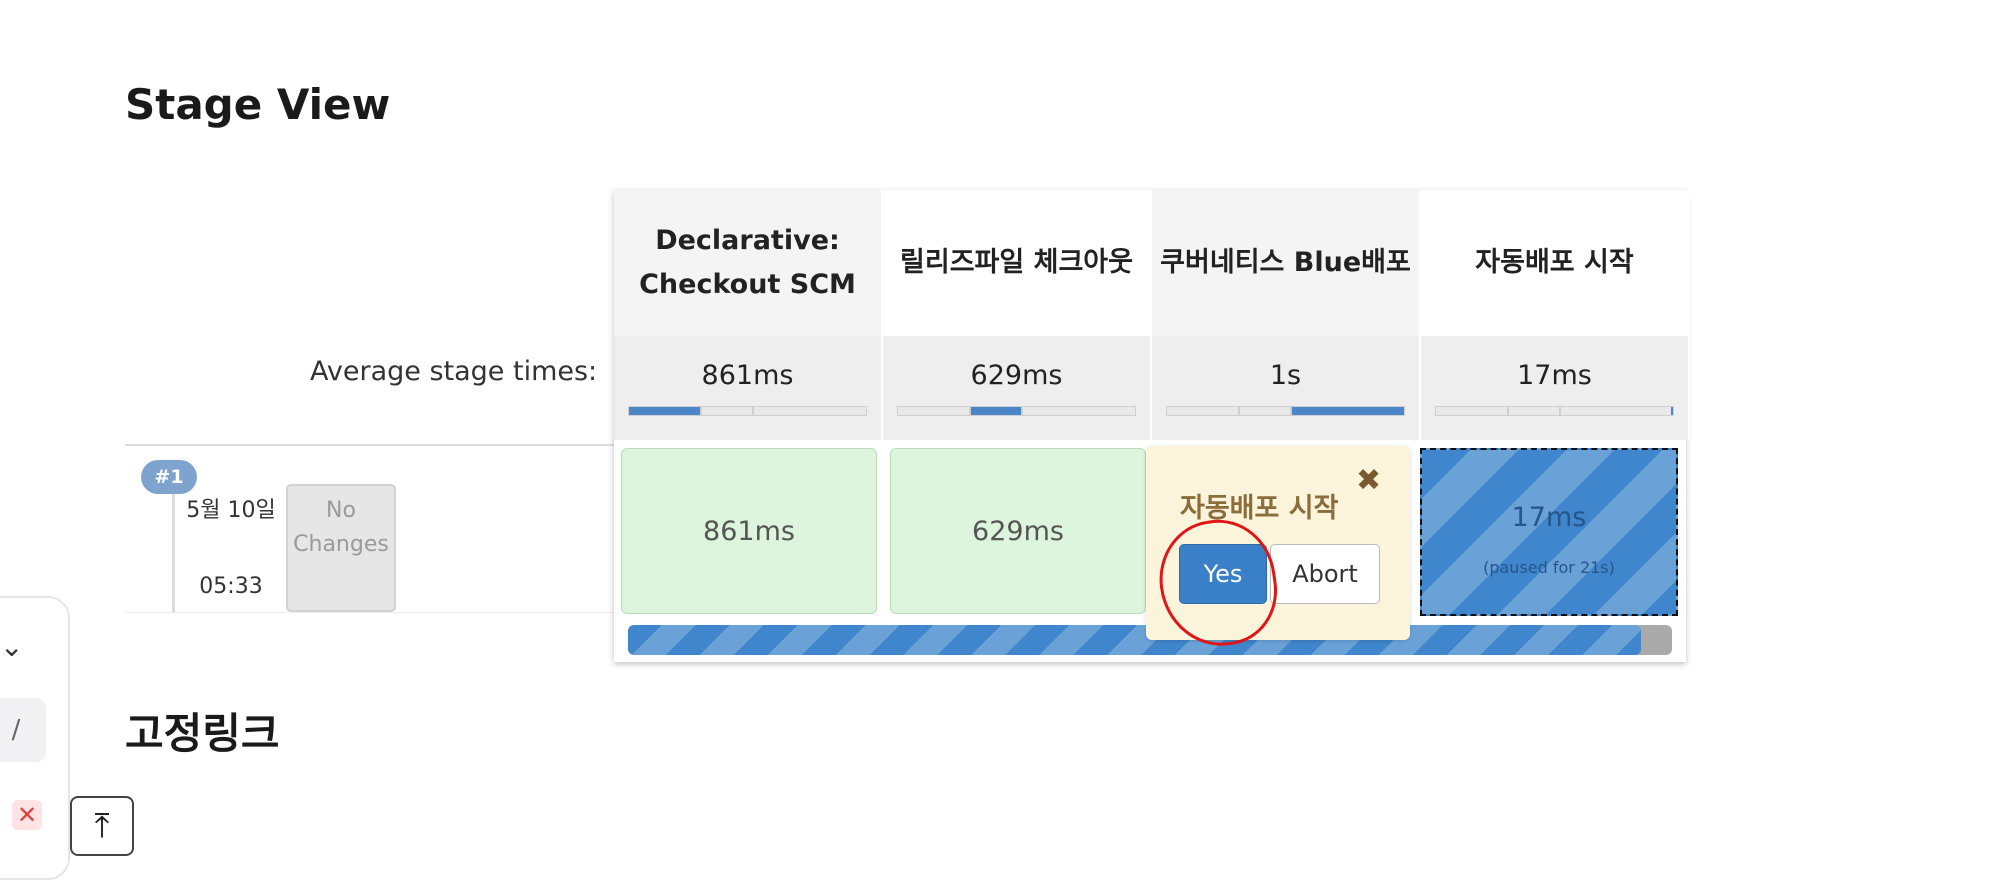 The width and height of the screenshot is (2000, 880). What do you see at coordinates (229, 548) in the screenshot?
I see `build-date-box: 5월 10일 05:33` at bounding box center [229, 548].